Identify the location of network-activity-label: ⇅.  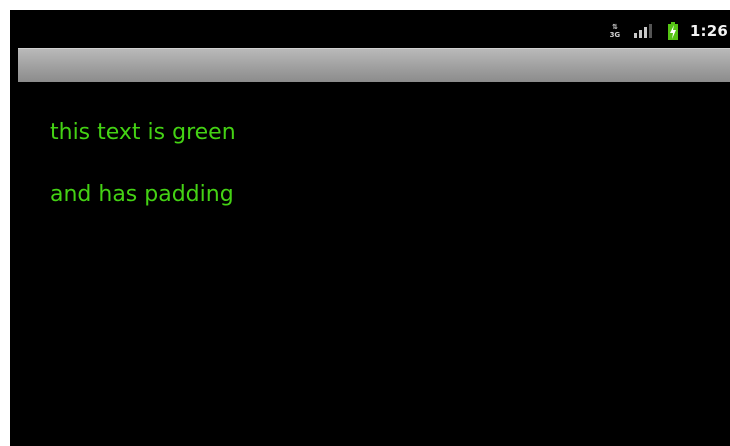
(614, 27).